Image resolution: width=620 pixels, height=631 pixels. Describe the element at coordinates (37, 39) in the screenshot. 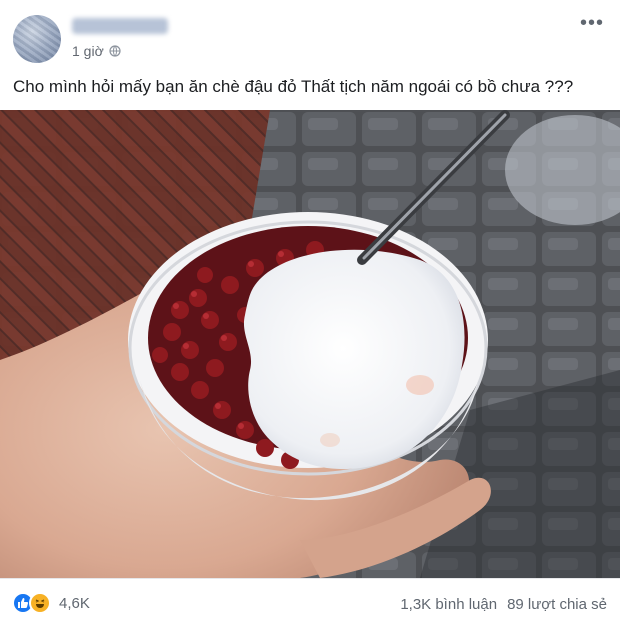

I see `author-avatar` at that location.